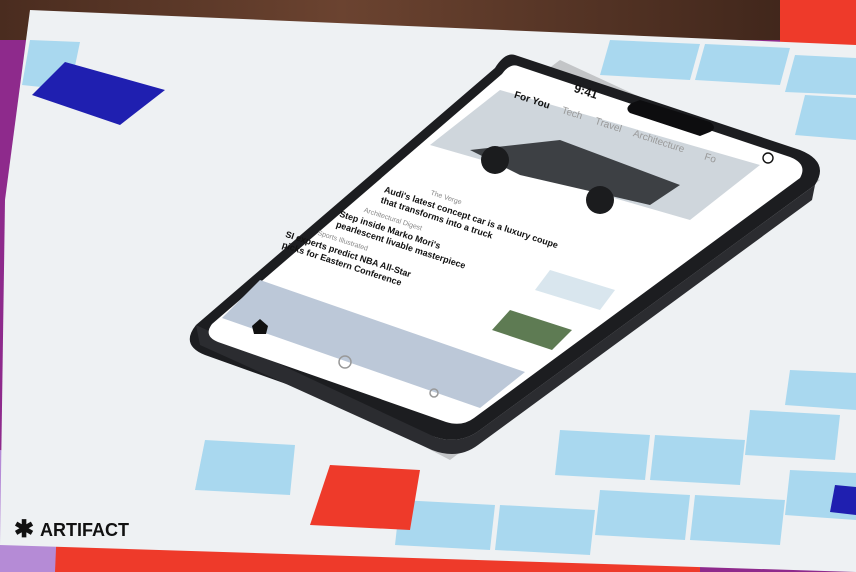  I want to click on brand-mark: ✱, so click(24, 529).